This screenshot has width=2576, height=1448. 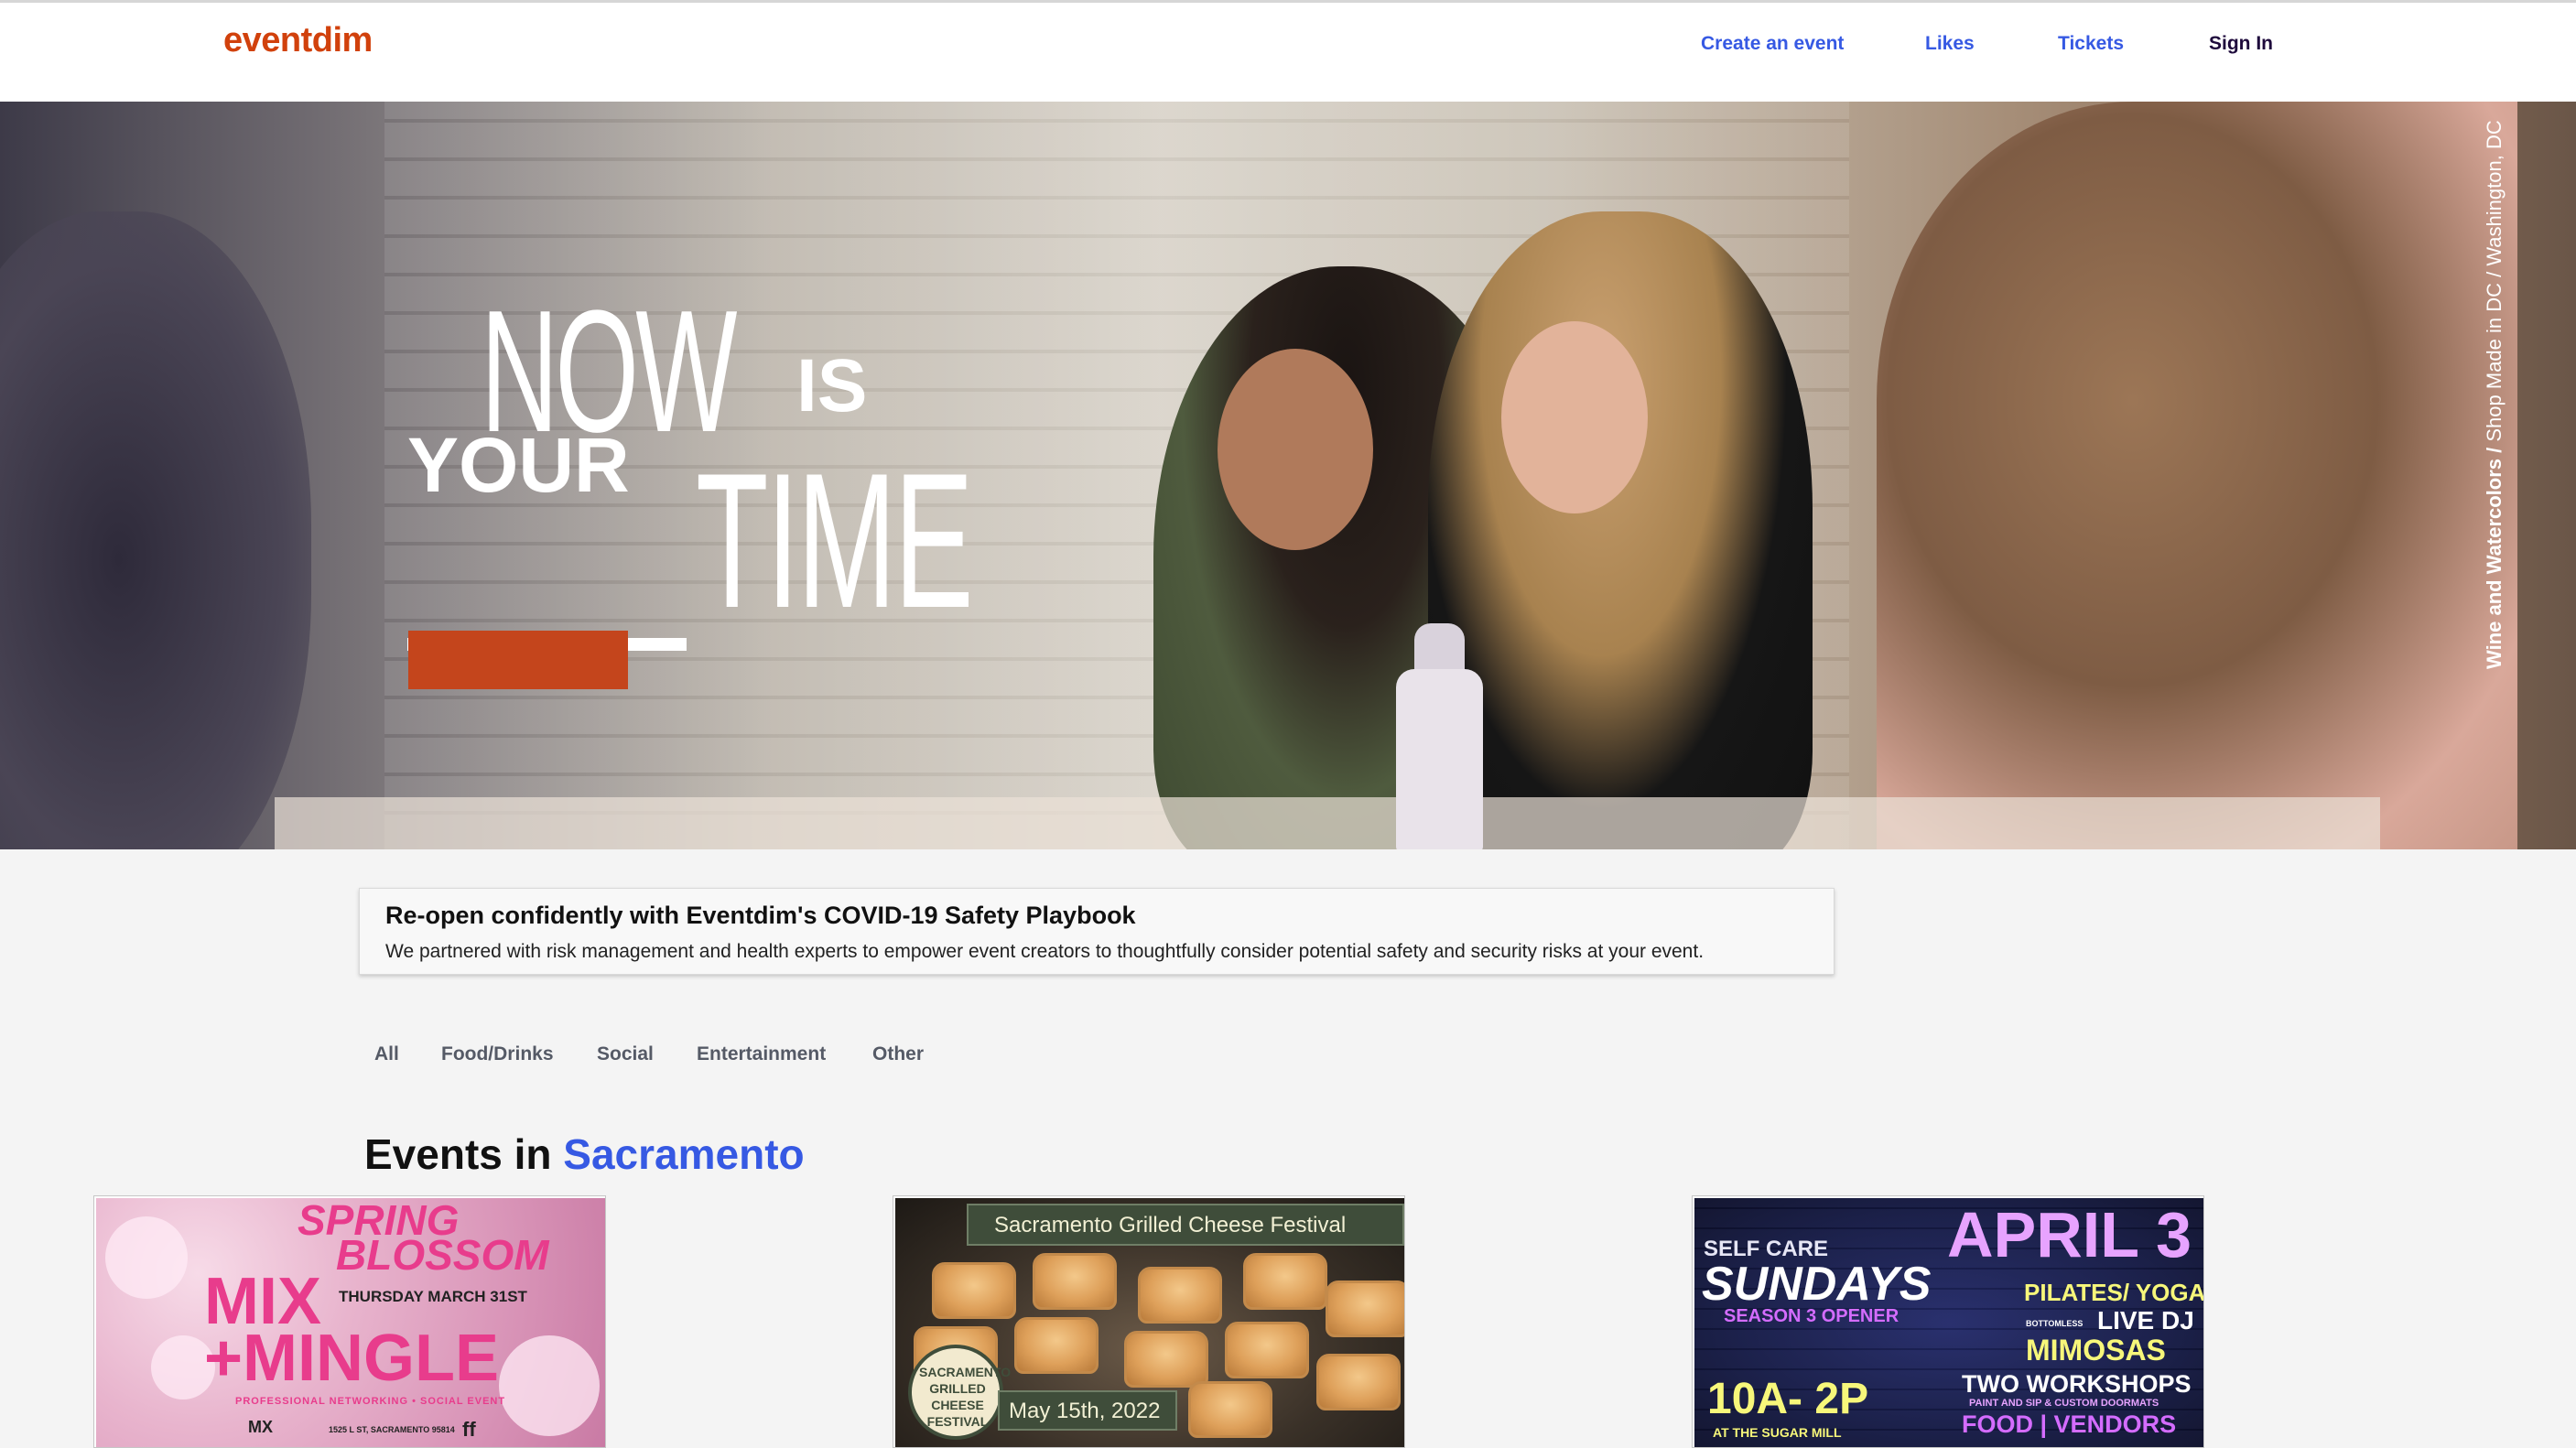 I want to click on card-text: SEASON 3 OPENER, so click(x=1812, y=1316).